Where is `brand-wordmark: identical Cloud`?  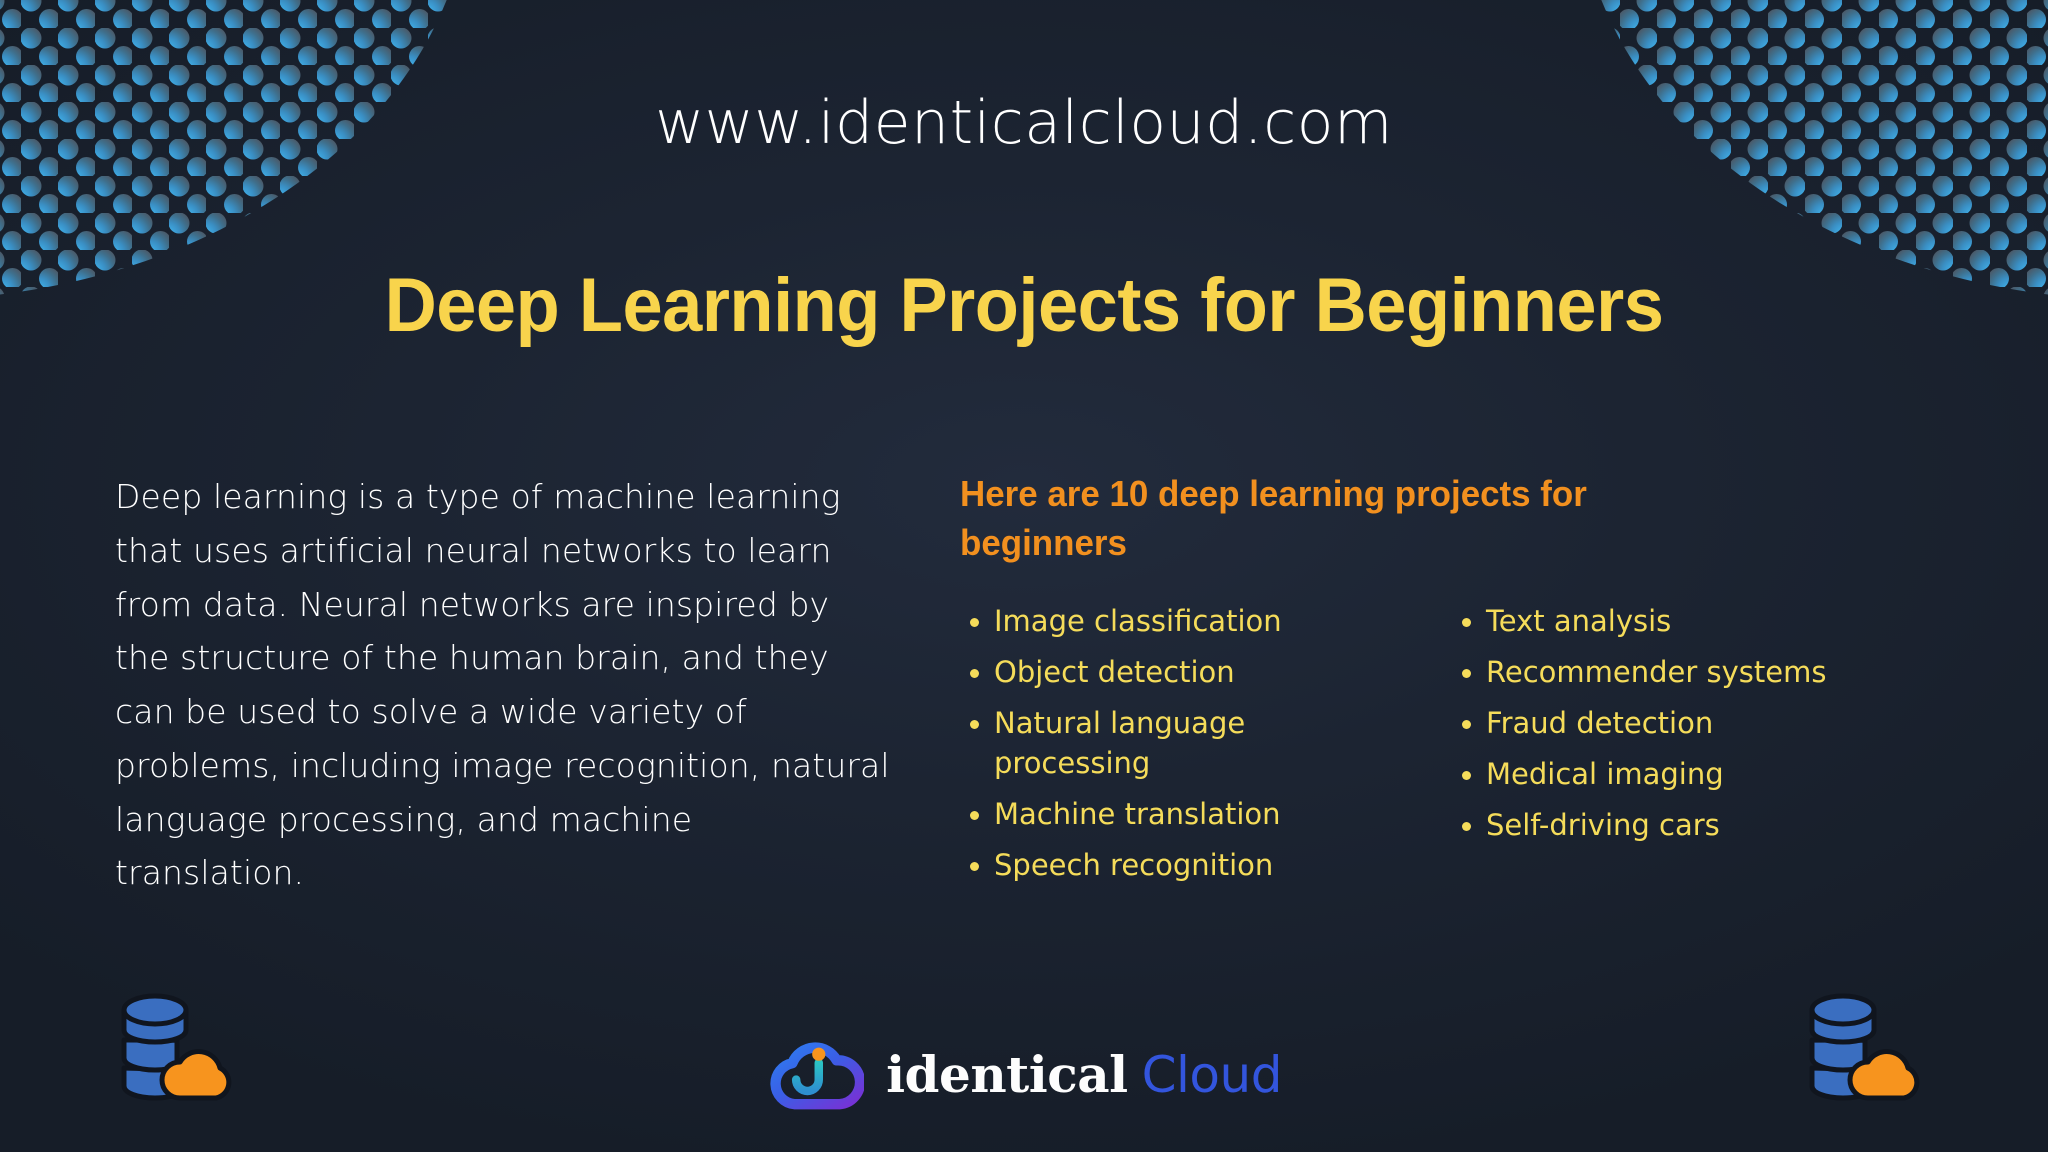 brand-wordmark: identical Cloud is located at coordinates (1084, 1074).